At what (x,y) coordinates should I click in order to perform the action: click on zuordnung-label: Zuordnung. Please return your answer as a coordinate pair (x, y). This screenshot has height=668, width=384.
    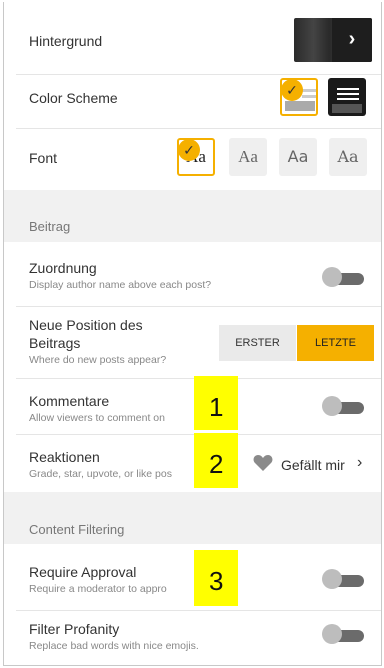
    Looking at the image, I should click on (63, 268).